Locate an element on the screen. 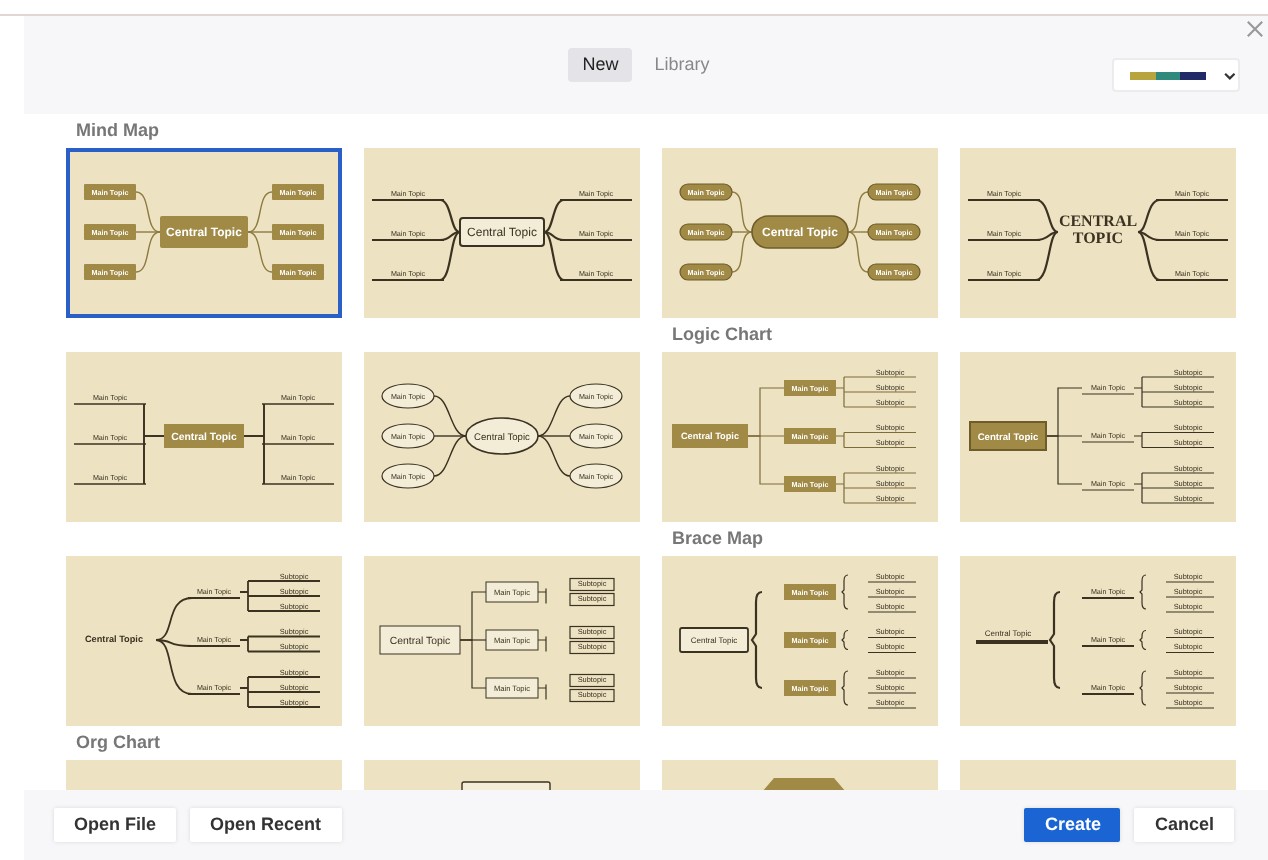 The image size is (1268, 860). section-heading: Org Chart is located at coordinates (118, 742).